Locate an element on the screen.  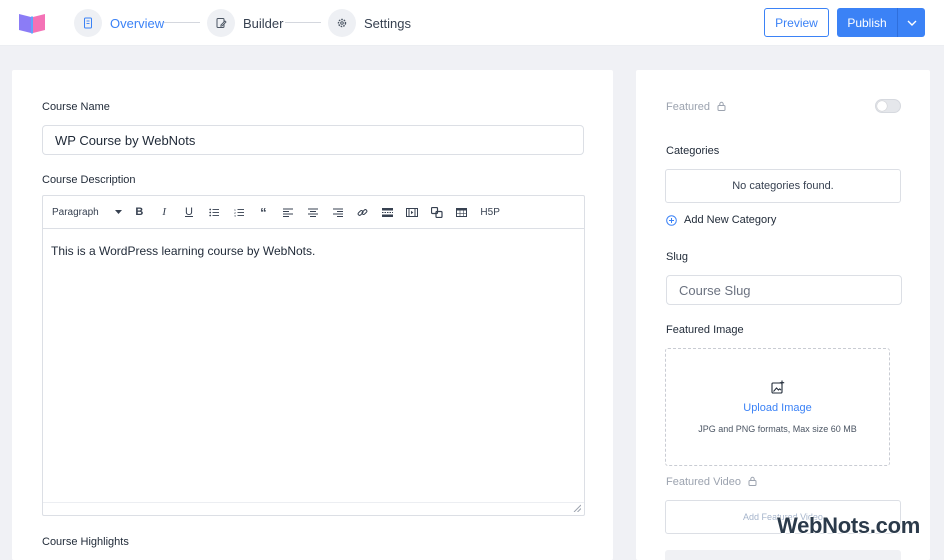
bold-icon: B is located at coordinates (139, 212).